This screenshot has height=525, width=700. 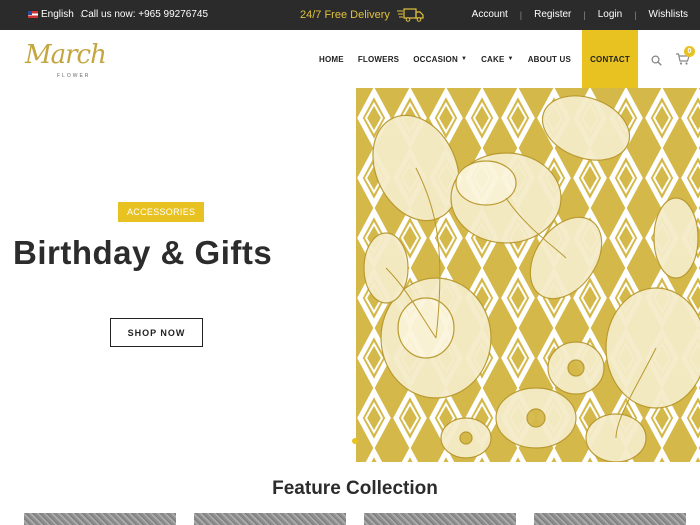 I want to click on phone-text: Call us now: +965 99276745, so click(x=145, y=14).